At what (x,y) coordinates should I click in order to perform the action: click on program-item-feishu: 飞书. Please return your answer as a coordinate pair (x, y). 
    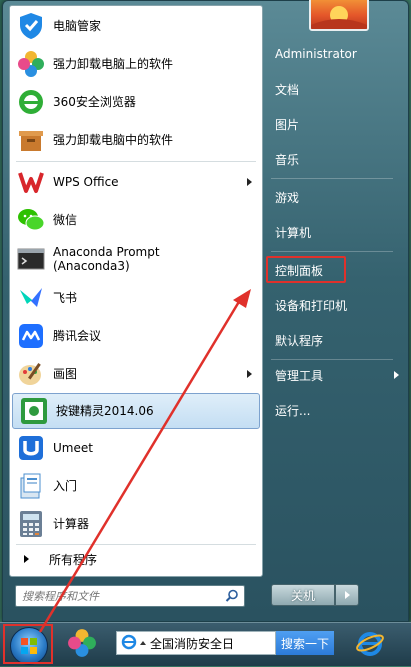
    Looking at the image, I should click on (136, 298).